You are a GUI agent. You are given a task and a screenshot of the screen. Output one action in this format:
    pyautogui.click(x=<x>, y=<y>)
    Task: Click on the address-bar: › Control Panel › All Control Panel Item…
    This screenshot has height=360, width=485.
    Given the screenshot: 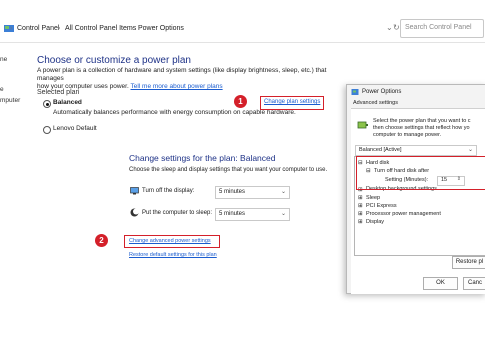 What is the action you would take?
    pyautogui.click(x=242, y=21)
    